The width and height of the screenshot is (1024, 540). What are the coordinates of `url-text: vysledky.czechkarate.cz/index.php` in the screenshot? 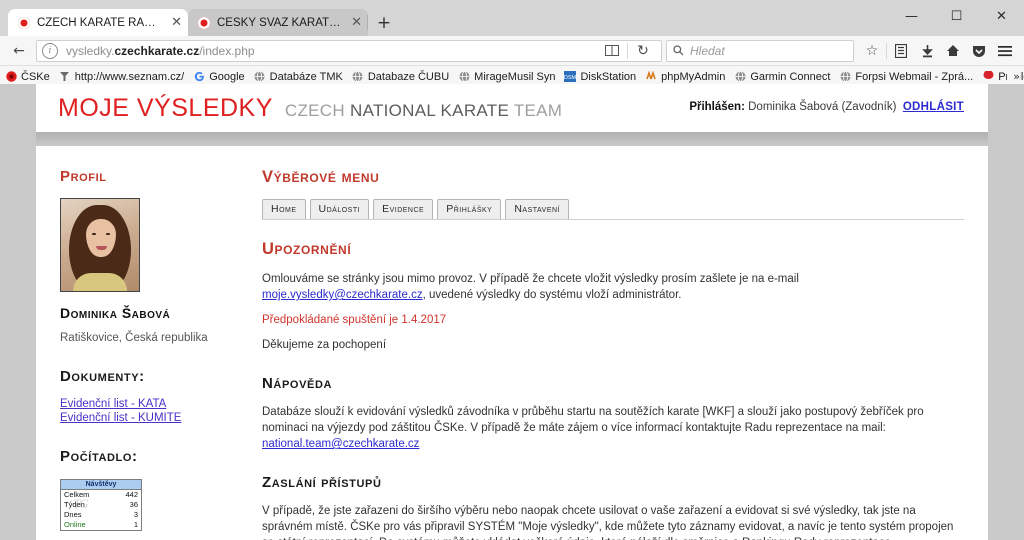 It's located at (160, 50).